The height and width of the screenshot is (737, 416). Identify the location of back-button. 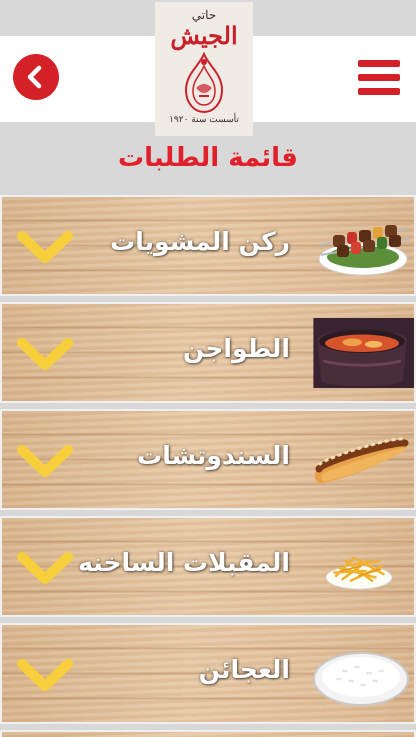
(36, 77).